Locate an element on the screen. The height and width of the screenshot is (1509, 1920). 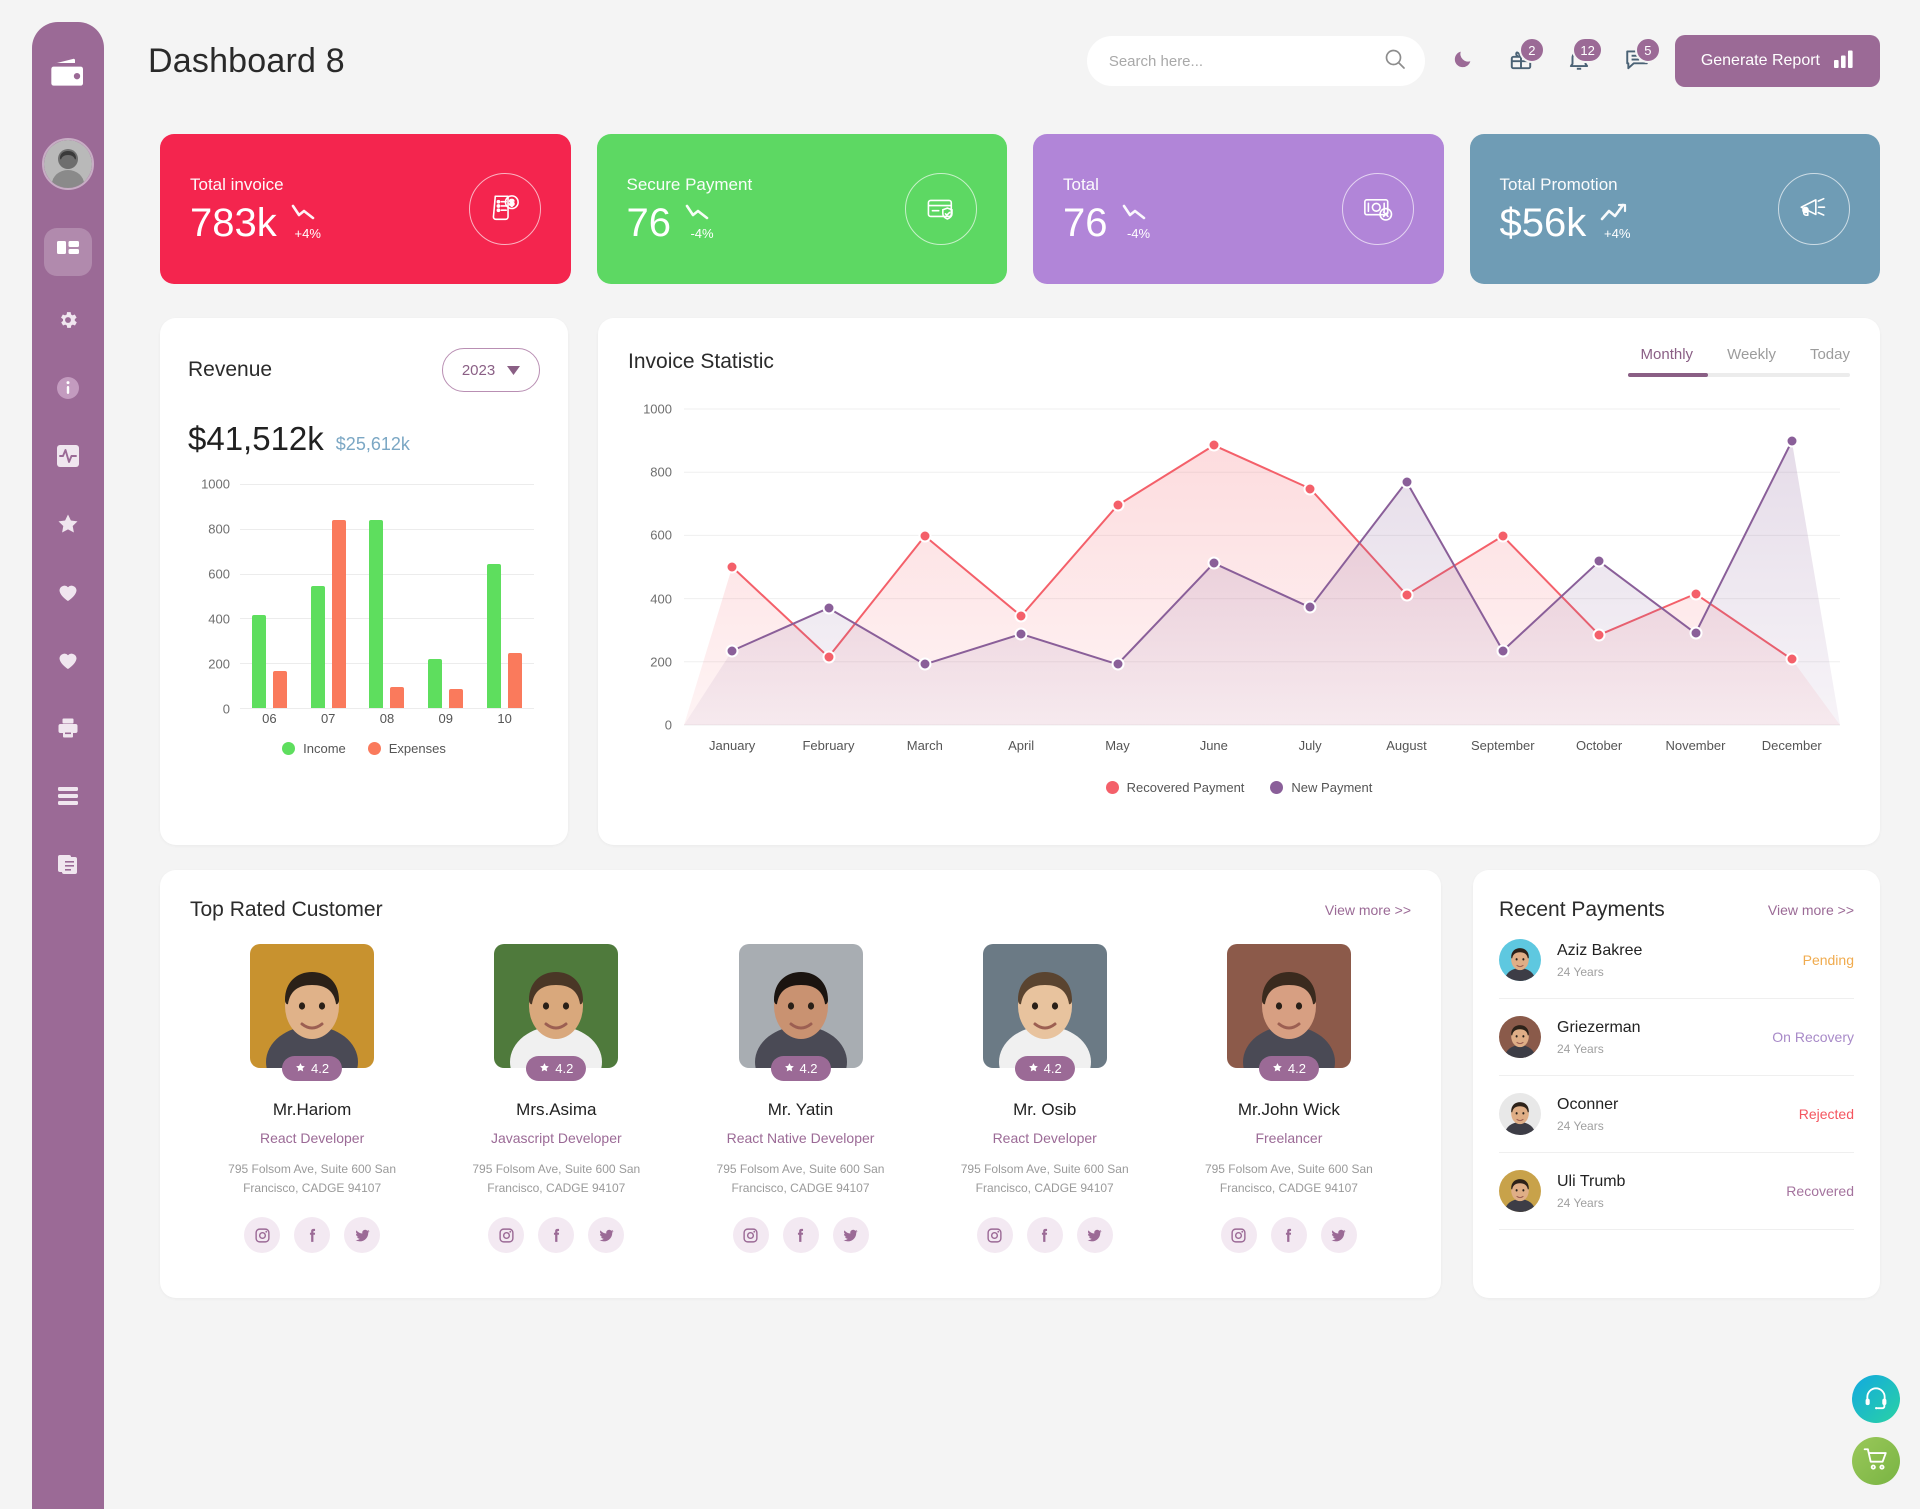
dark-mode-toggle is located at coordinates (1463, 61).